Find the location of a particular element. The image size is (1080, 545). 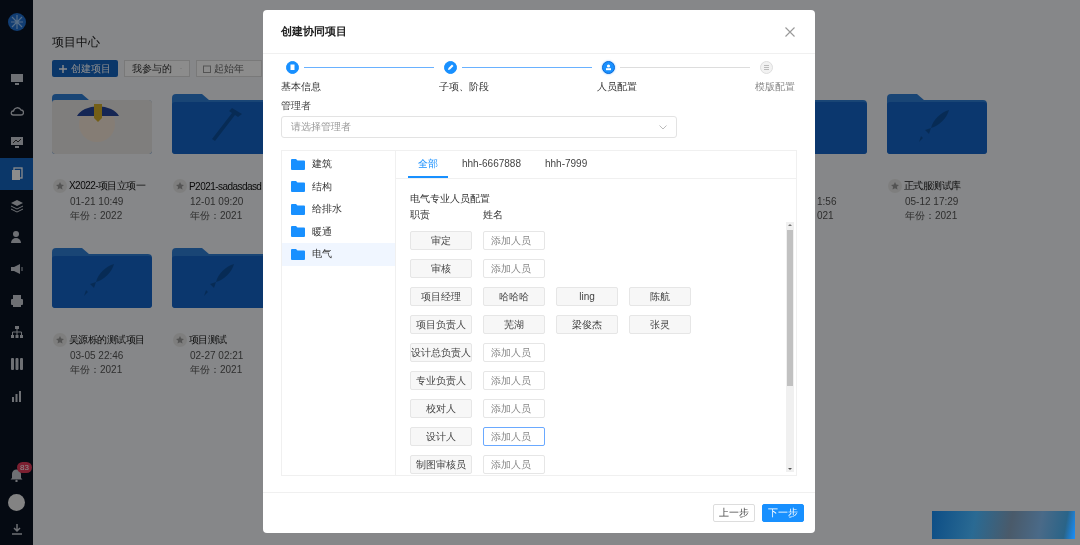

close-icon is located at coordinates (790, 31).